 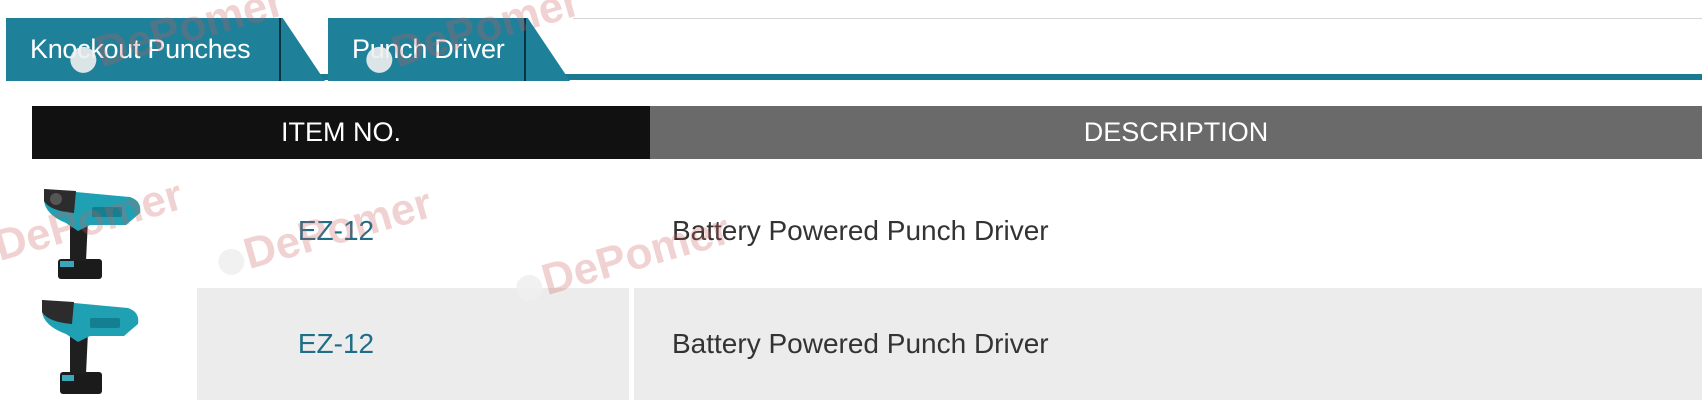 I want to click on column-header-description: DESCRIPTION, so click(x=1176, y=132).